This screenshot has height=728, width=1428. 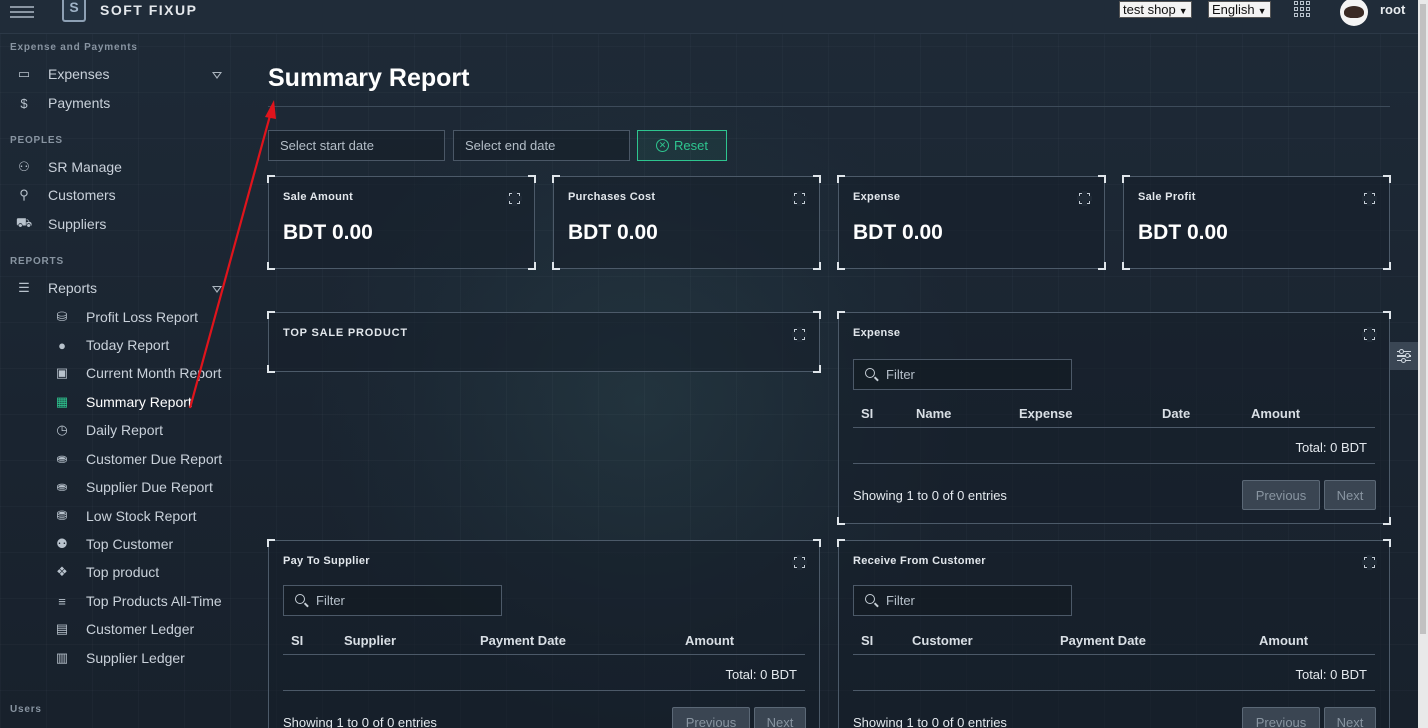 I want to click on sidebar-item-label: Customers, so click(x=82, y=195).